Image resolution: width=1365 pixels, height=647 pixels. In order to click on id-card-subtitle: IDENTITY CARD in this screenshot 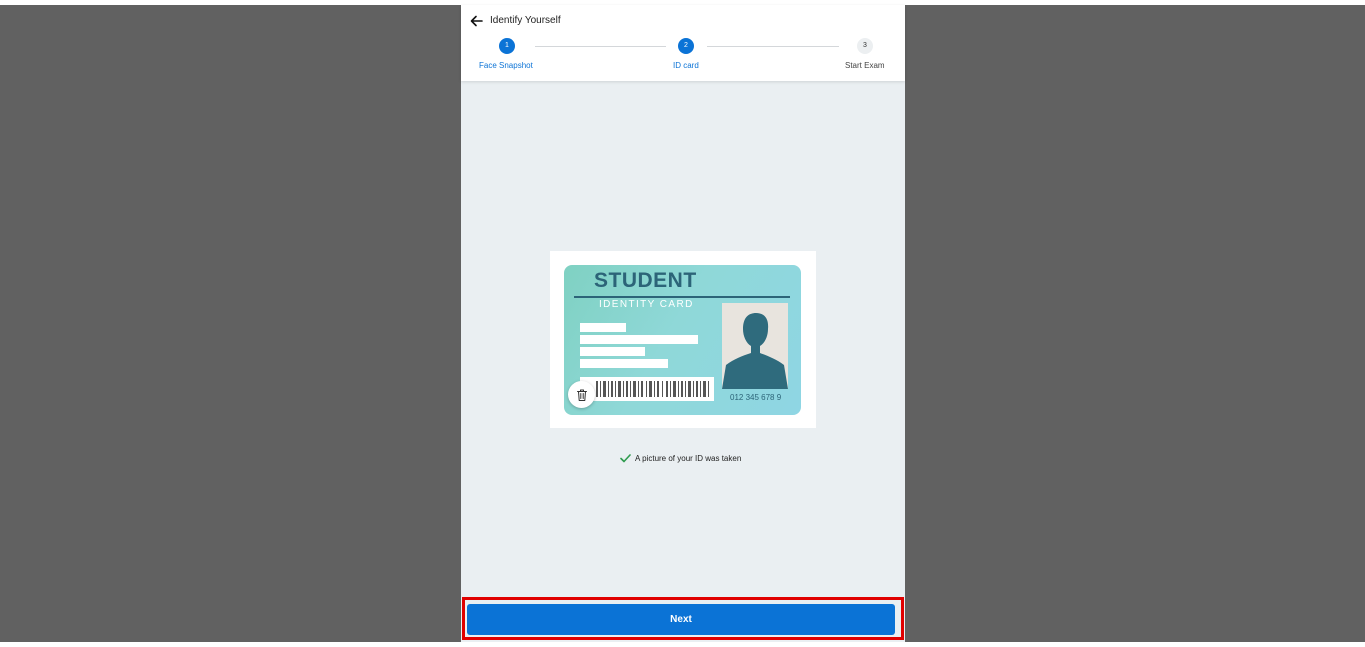, I will do `click(646, 304)`.